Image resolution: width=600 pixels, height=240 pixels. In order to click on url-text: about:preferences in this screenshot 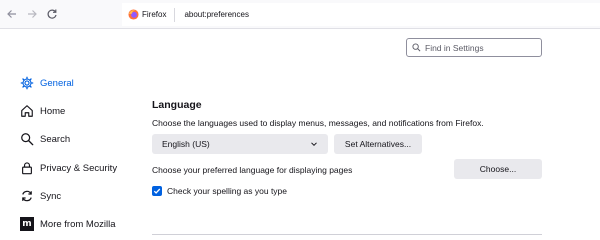, I will do `click(216, 14)`.